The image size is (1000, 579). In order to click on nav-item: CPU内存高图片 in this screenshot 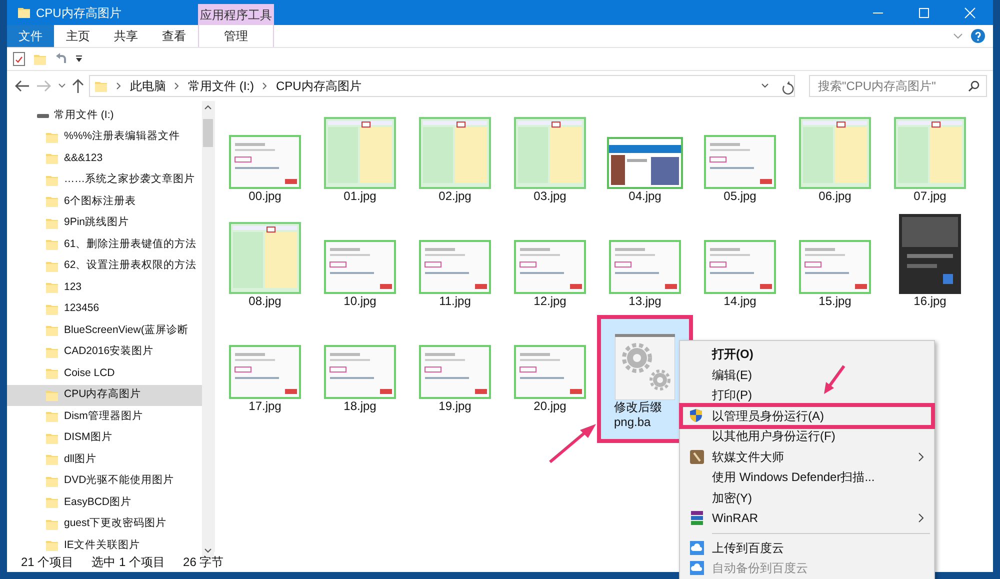, I will do `click(104, 395)`.